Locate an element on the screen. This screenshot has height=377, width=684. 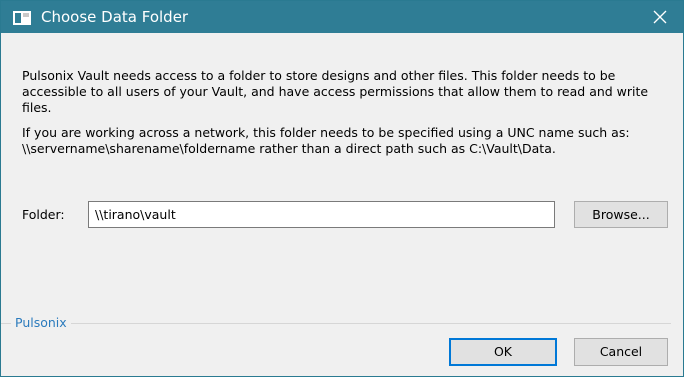
window-title: Choose Data Folder is located at coordinates (115, 17).